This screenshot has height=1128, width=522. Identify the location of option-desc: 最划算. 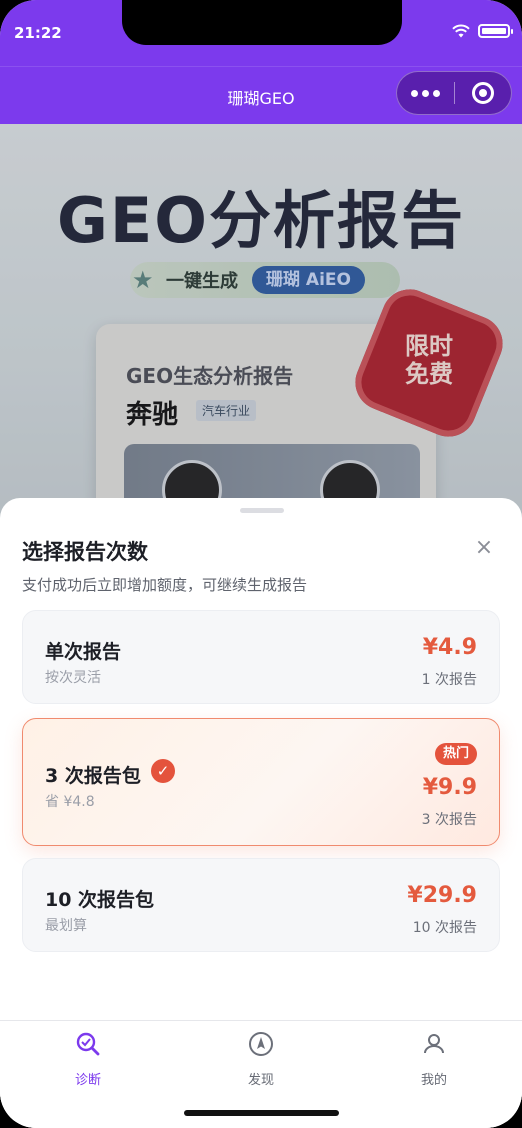
(66, 926).